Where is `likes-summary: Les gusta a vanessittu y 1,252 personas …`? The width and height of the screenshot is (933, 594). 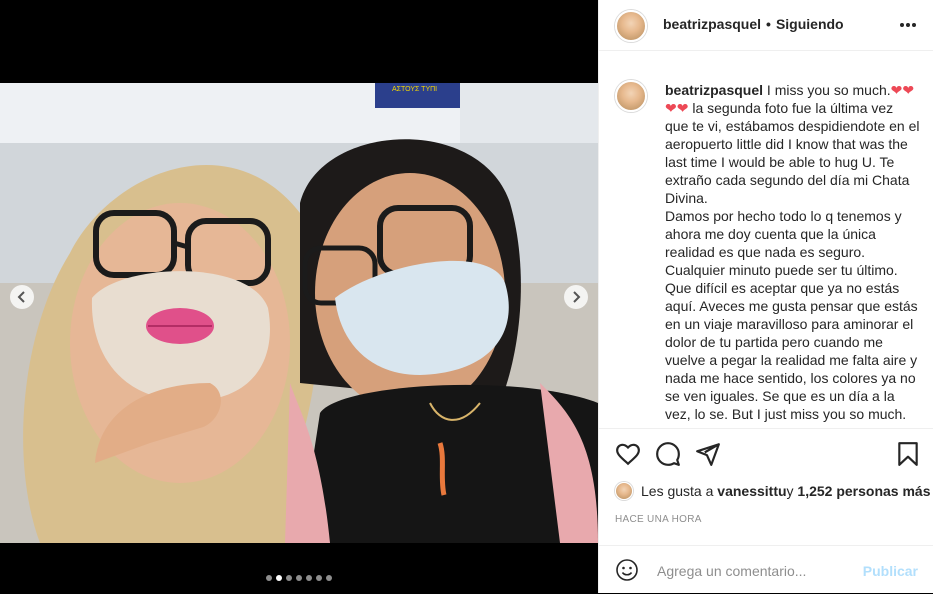 likes-summary: Les gusta a vanessittu y 1,252 personas … is located at coordinates (773, 491).